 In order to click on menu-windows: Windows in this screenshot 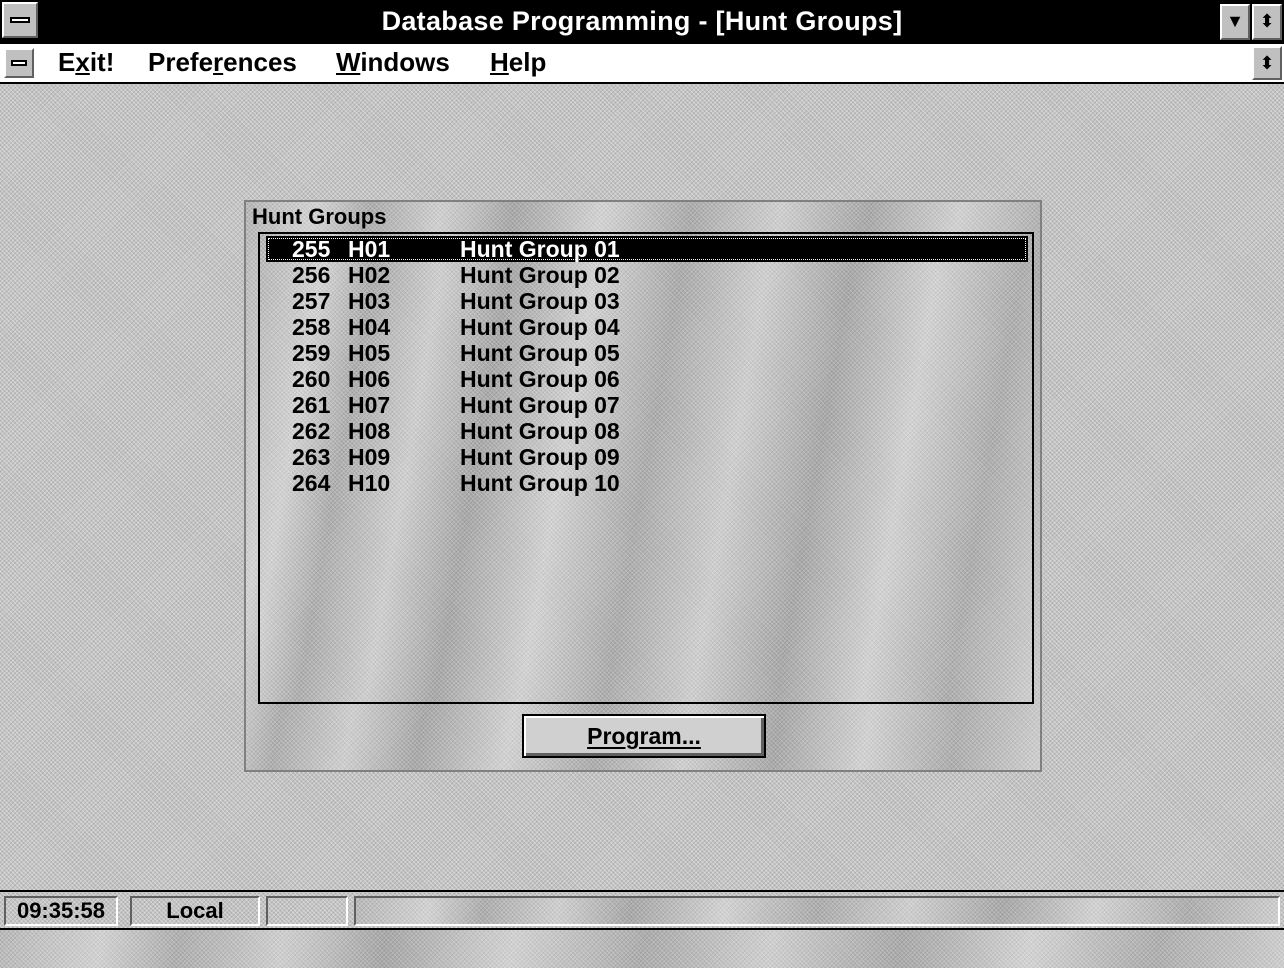, I will do `click(393, 62)`.